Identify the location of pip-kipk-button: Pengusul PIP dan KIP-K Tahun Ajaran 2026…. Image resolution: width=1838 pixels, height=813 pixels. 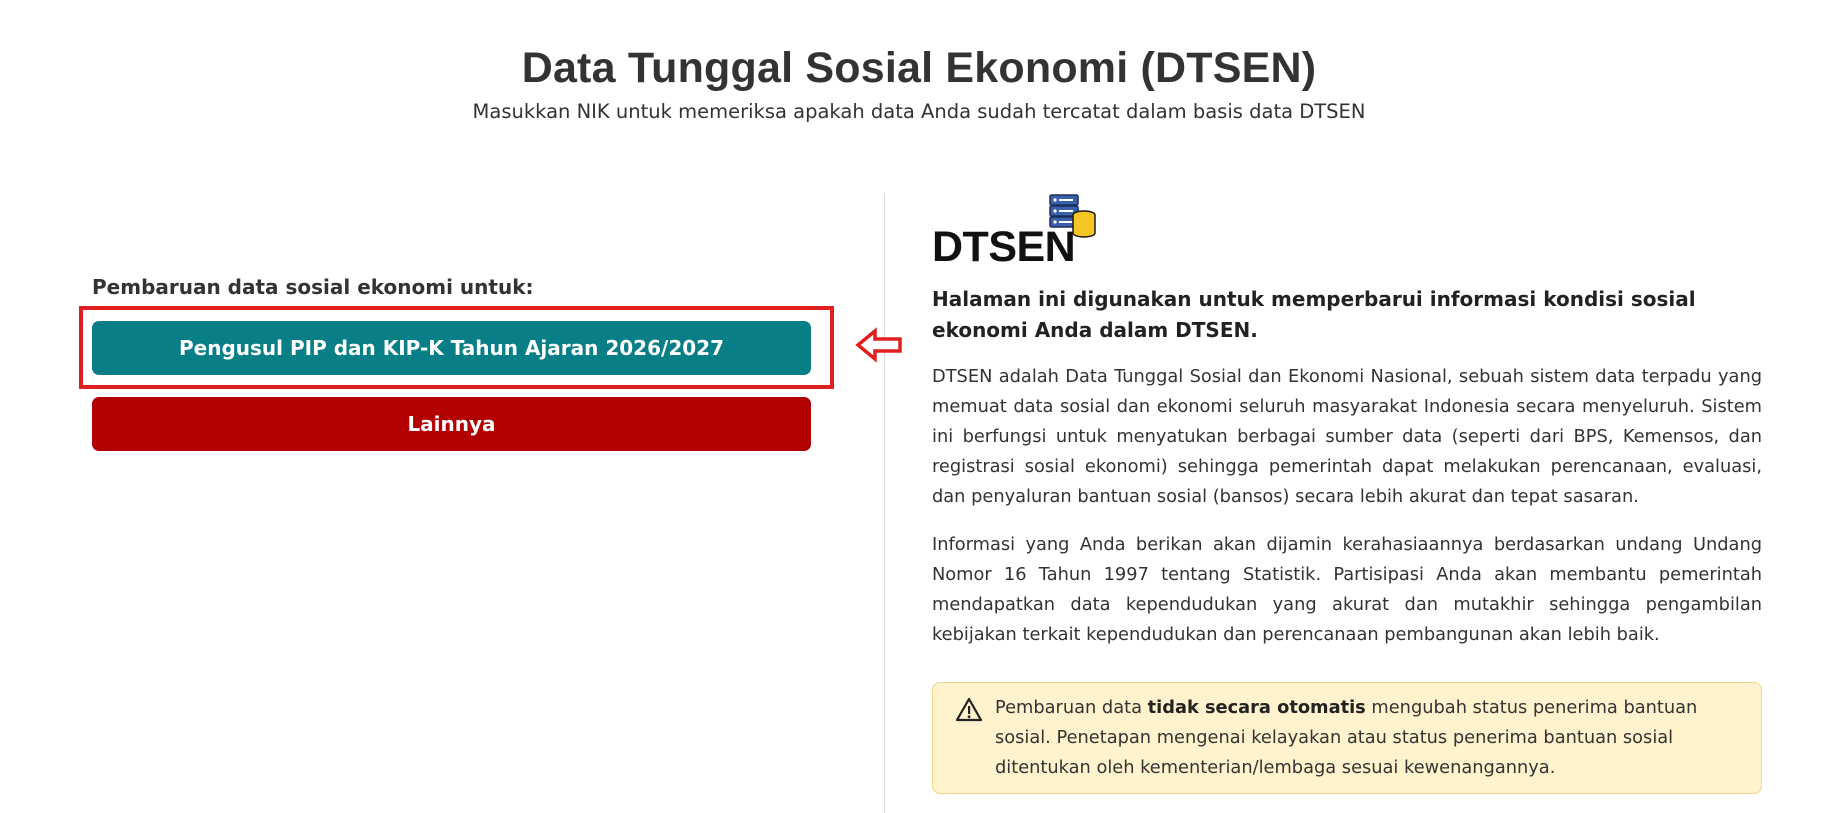
(451, 348).